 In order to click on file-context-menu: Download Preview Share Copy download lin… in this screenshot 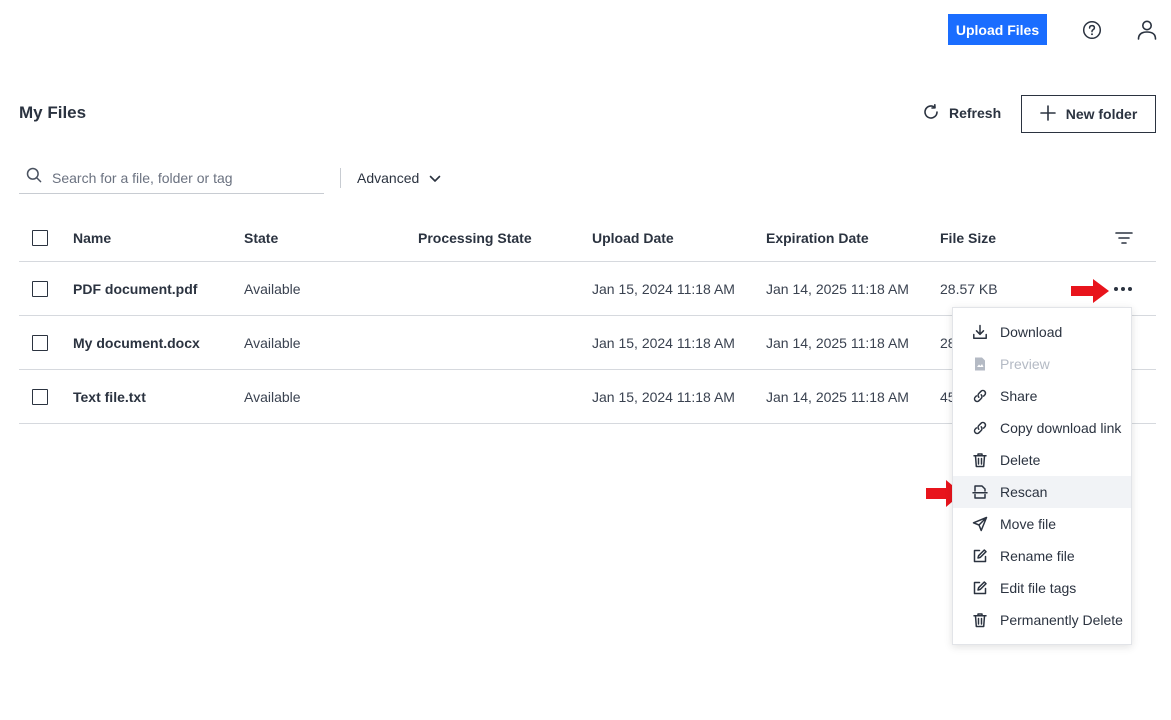, I will do `click(1042, 476)`.